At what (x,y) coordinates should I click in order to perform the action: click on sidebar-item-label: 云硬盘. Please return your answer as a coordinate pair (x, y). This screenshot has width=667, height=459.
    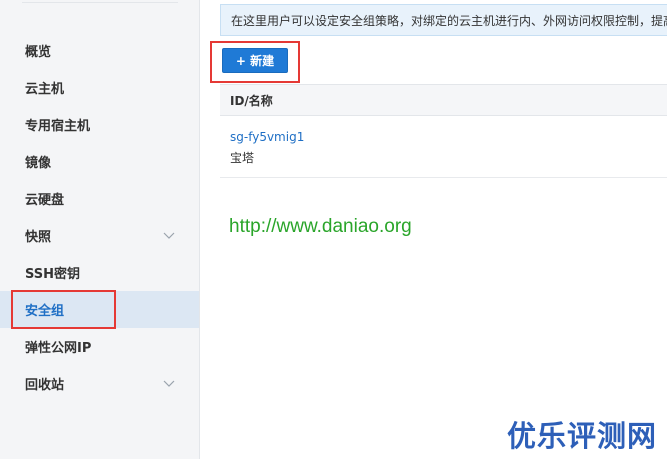
    Looking at the image, I should click on (45, 200).